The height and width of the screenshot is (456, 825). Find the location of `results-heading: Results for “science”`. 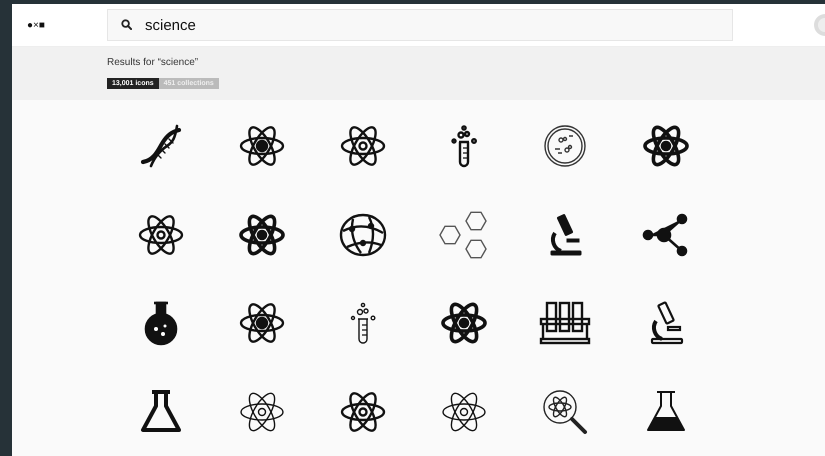

results-heading: Results for “science” is located at coordinates (153, 62).